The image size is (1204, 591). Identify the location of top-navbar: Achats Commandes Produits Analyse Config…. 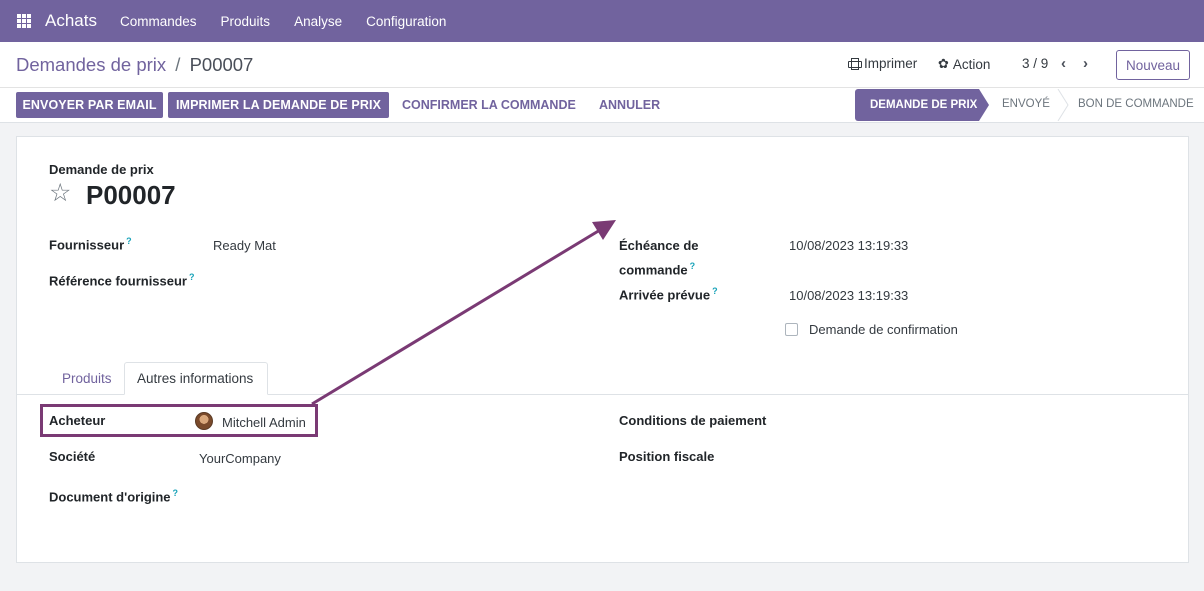
(602, 21).